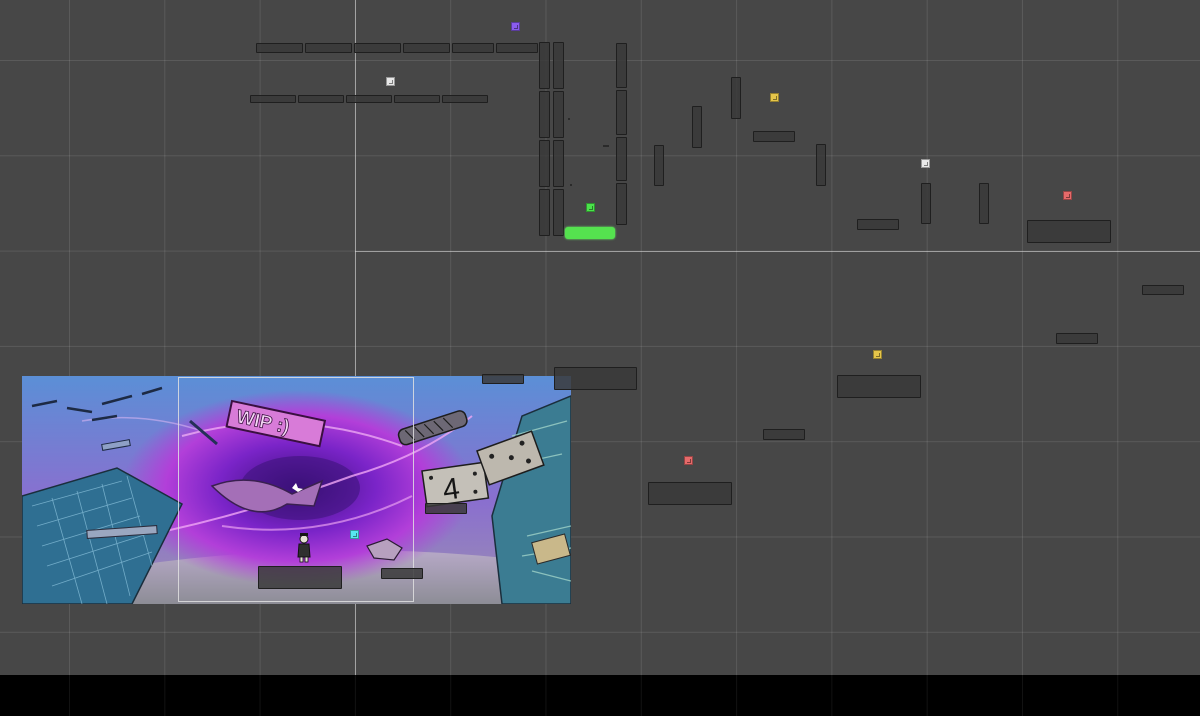 This screenshot has height=716, width=1200. I want to click on goal-platform, so click(590, 233).